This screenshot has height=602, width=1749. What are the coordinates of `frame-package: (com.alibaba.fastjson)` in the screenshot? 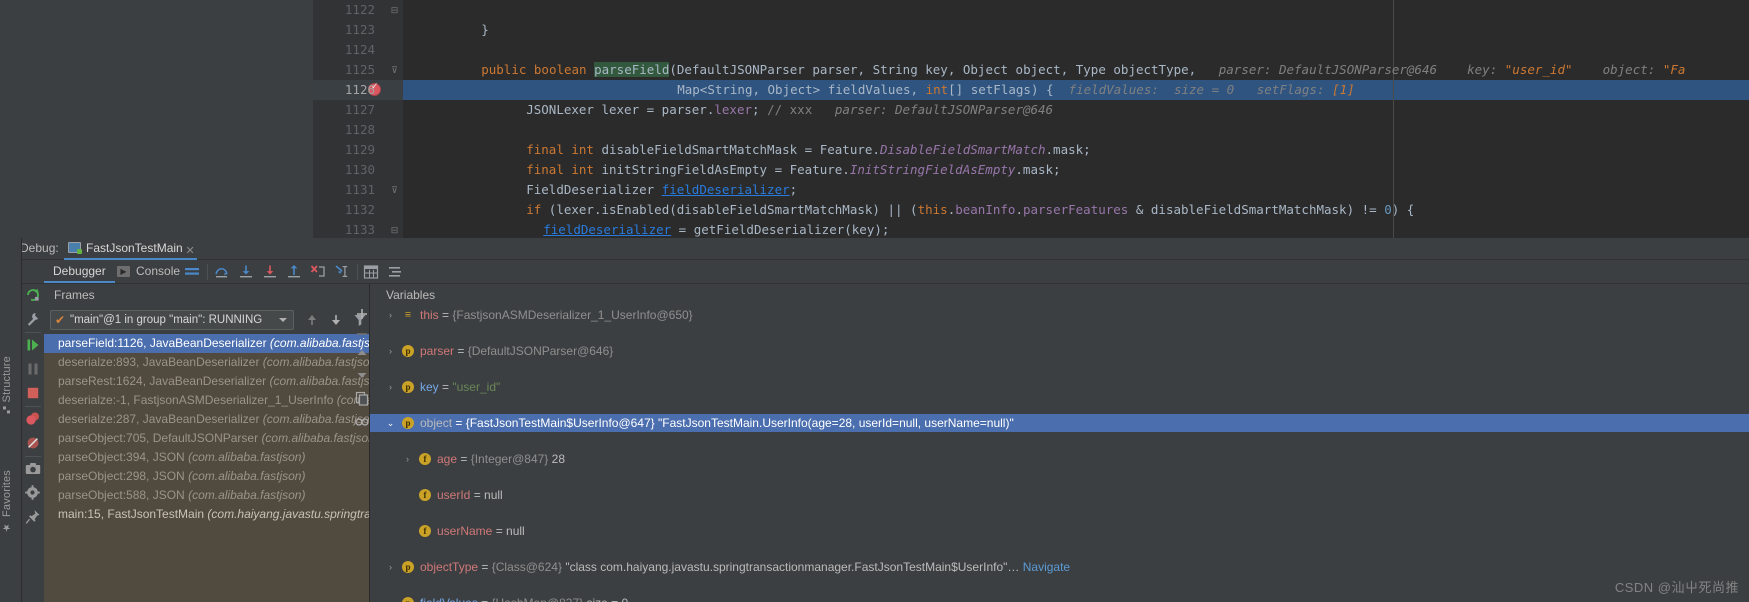 It's located at (247, 457).